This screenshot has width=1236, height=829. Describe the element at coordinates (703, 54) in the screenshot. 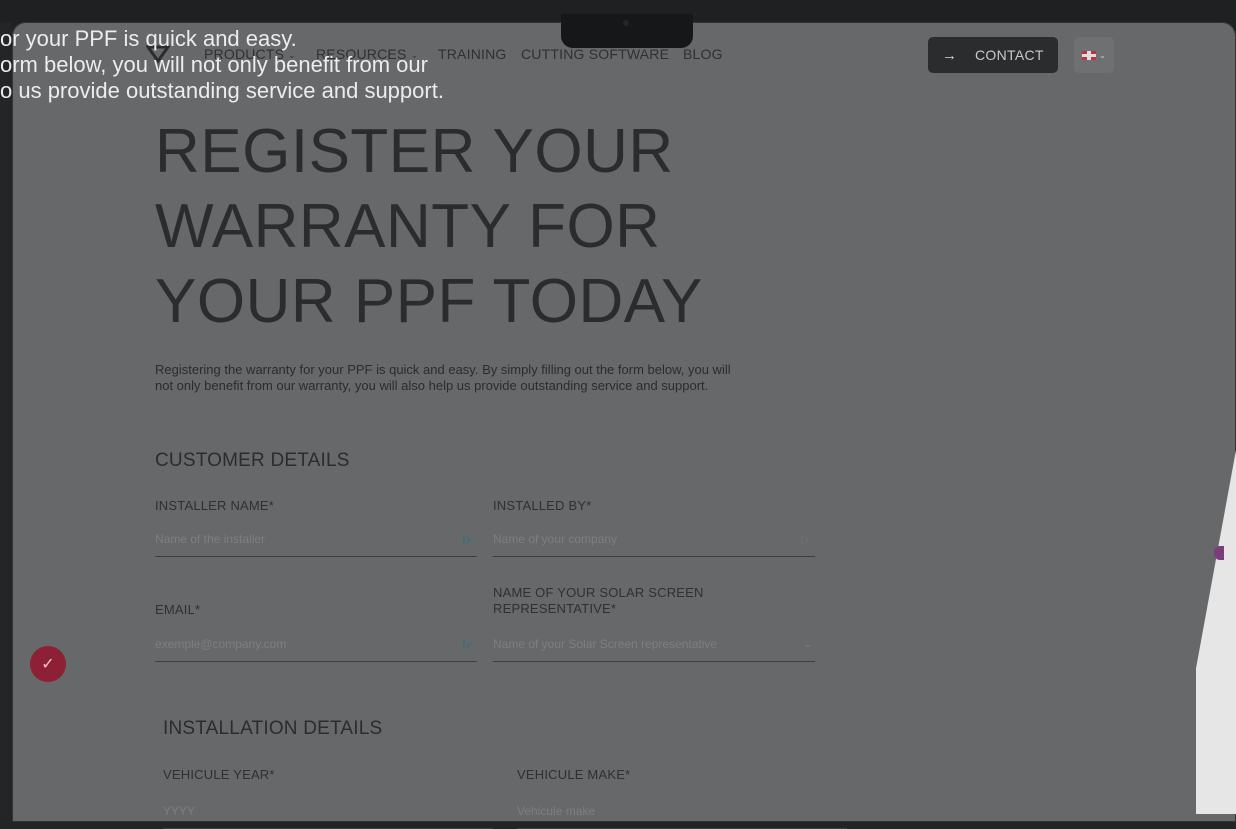

I see `nav-item-blog: BLOG` at that location.